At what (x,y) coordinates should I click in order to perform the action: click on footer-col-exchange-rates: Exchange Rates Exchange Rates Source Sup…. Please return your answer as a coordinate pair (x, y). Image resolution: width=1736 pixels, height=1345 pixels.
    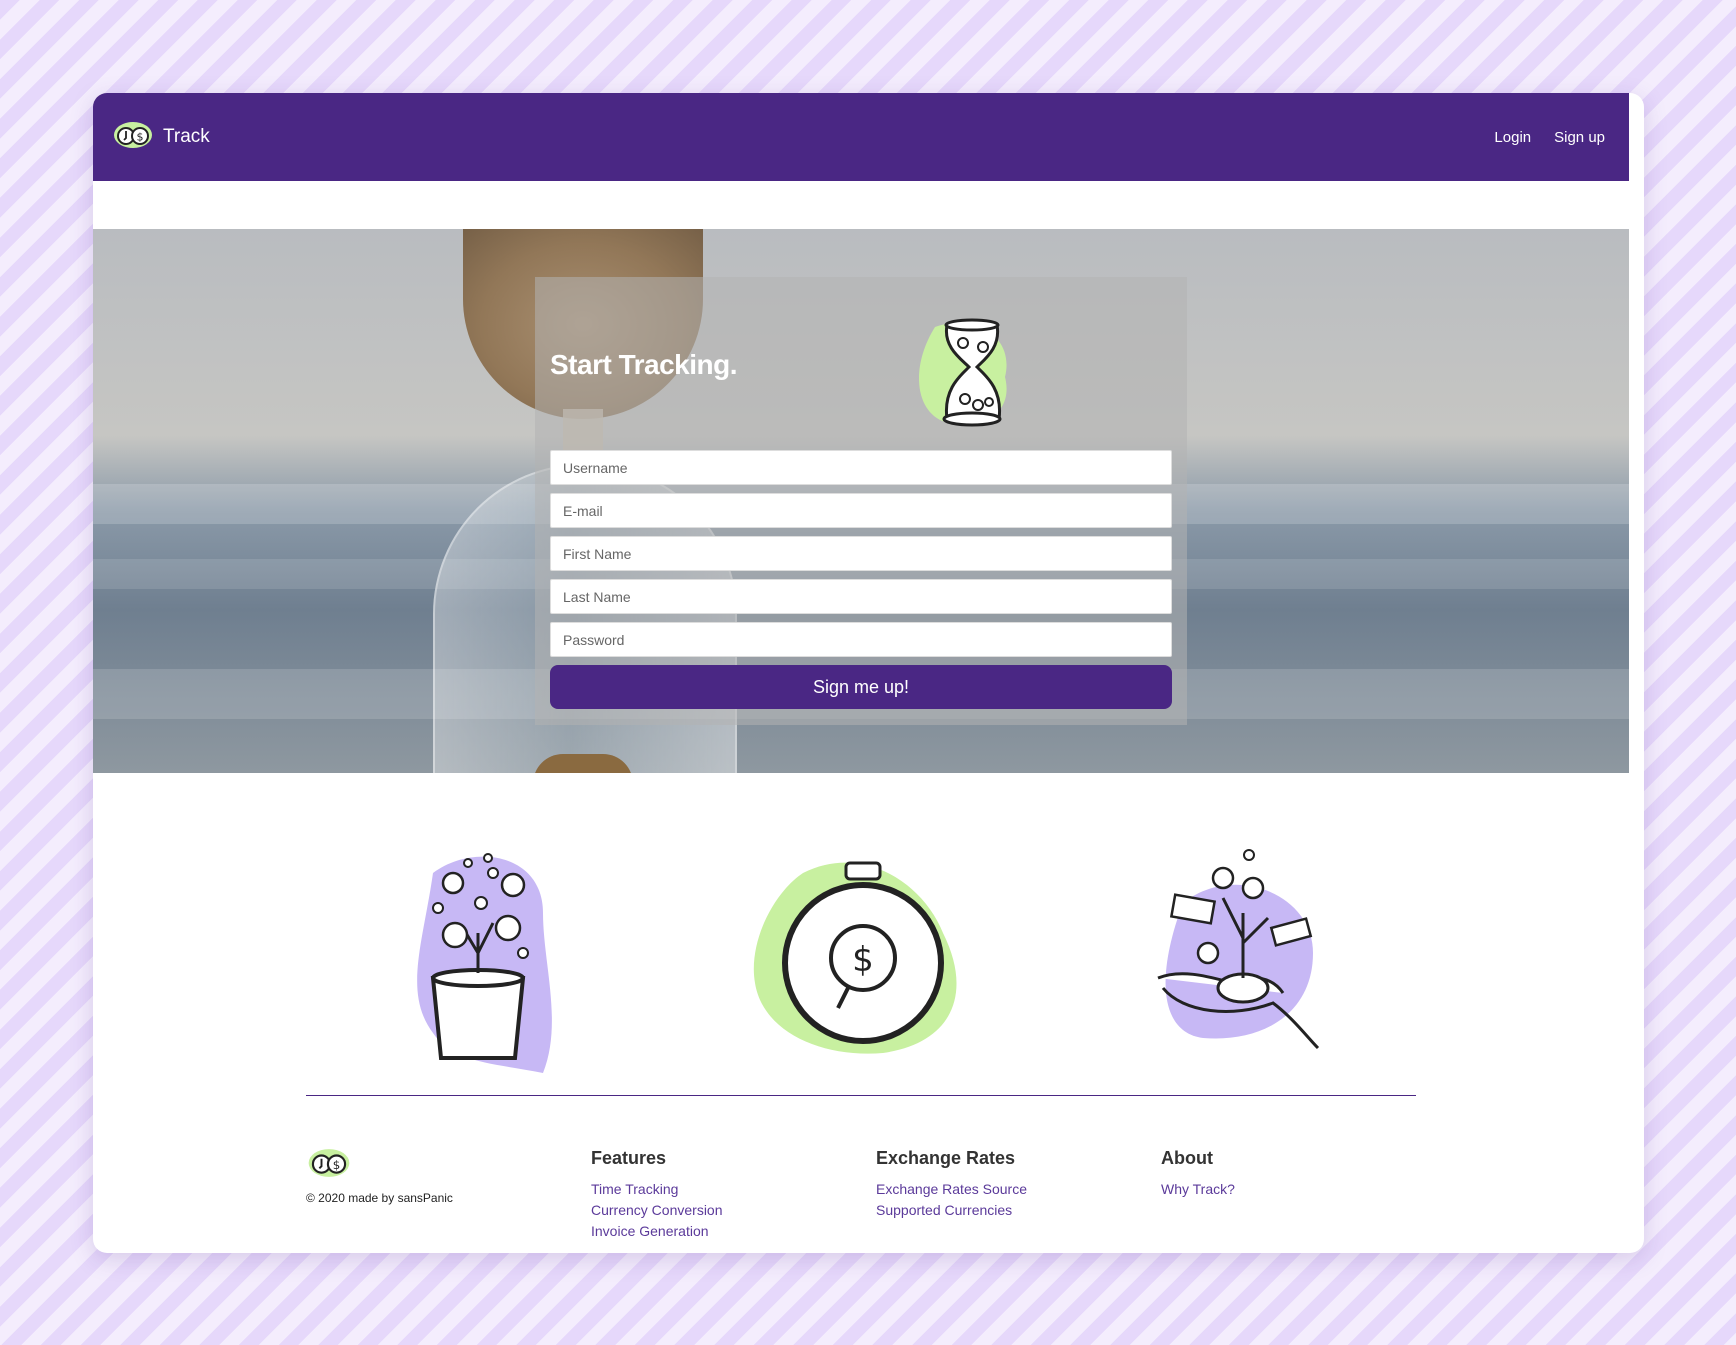
    Looking at the image, I should click on (951, 1184).